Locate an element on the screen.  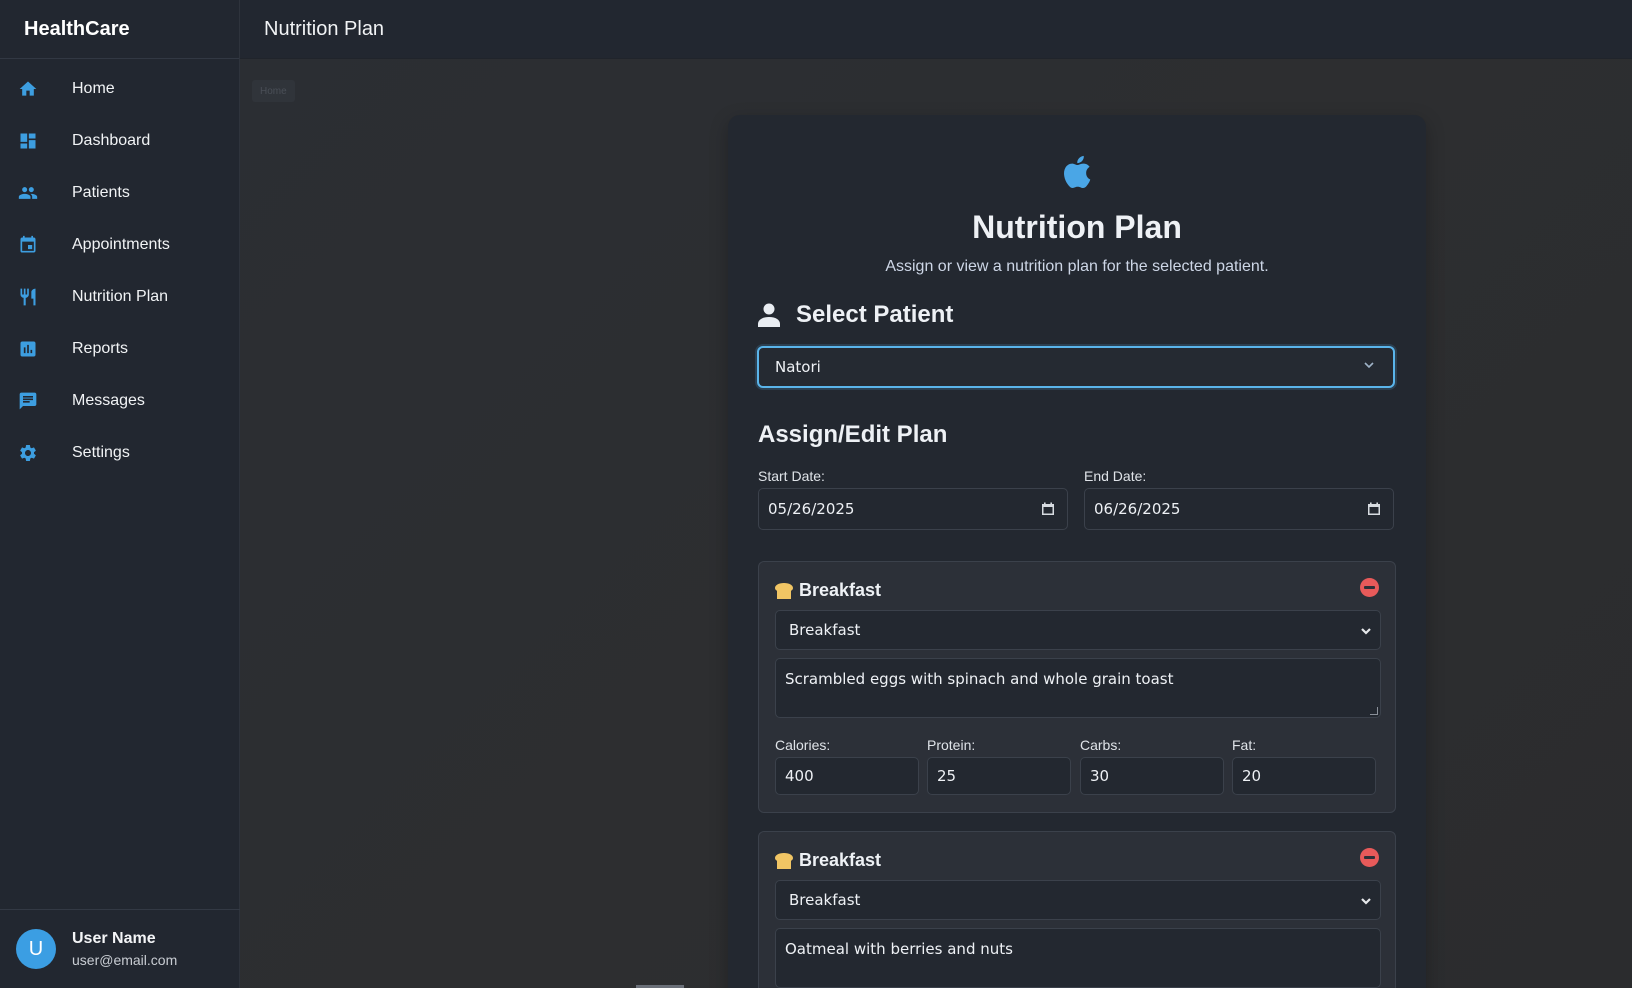
user-name: User Name is located at coordinates (114, 938).